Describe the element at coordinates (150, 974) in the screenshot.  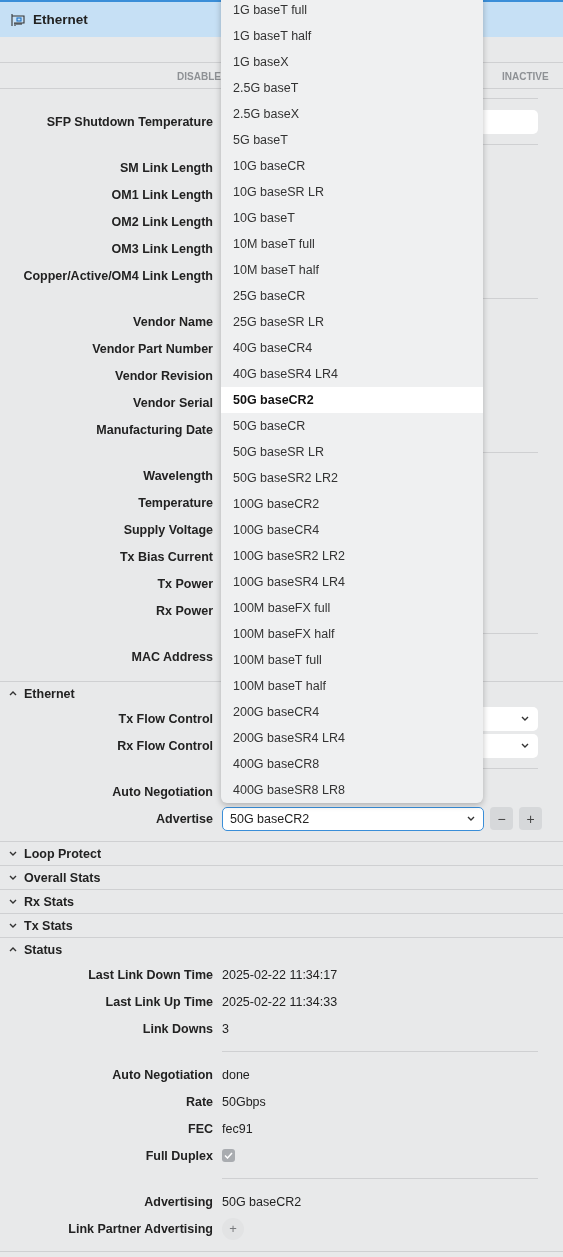
I see `field-label: Last Link Down Time` at that location.